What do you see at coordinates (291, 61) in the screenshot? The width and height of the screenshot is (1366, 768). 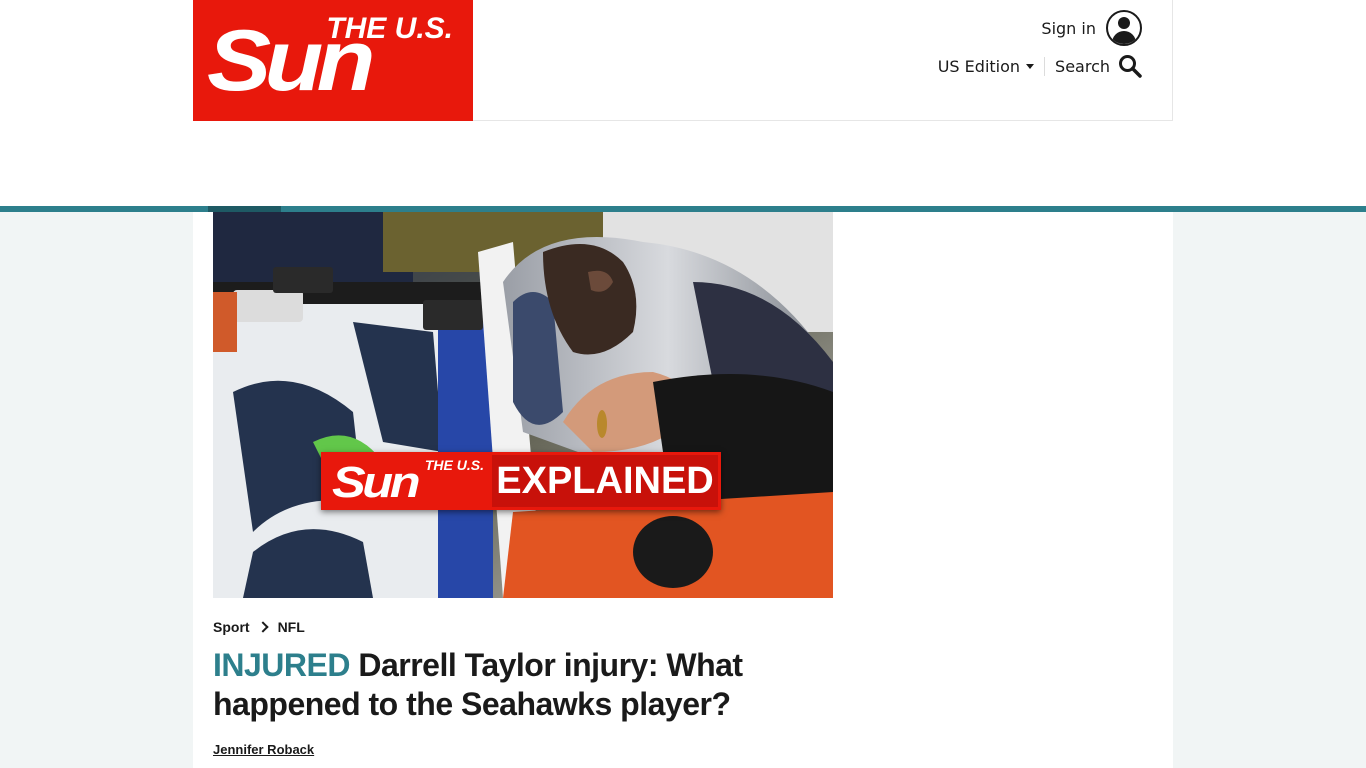 I see `logo-wordmark: Sun` at bounding box center [291, 61].